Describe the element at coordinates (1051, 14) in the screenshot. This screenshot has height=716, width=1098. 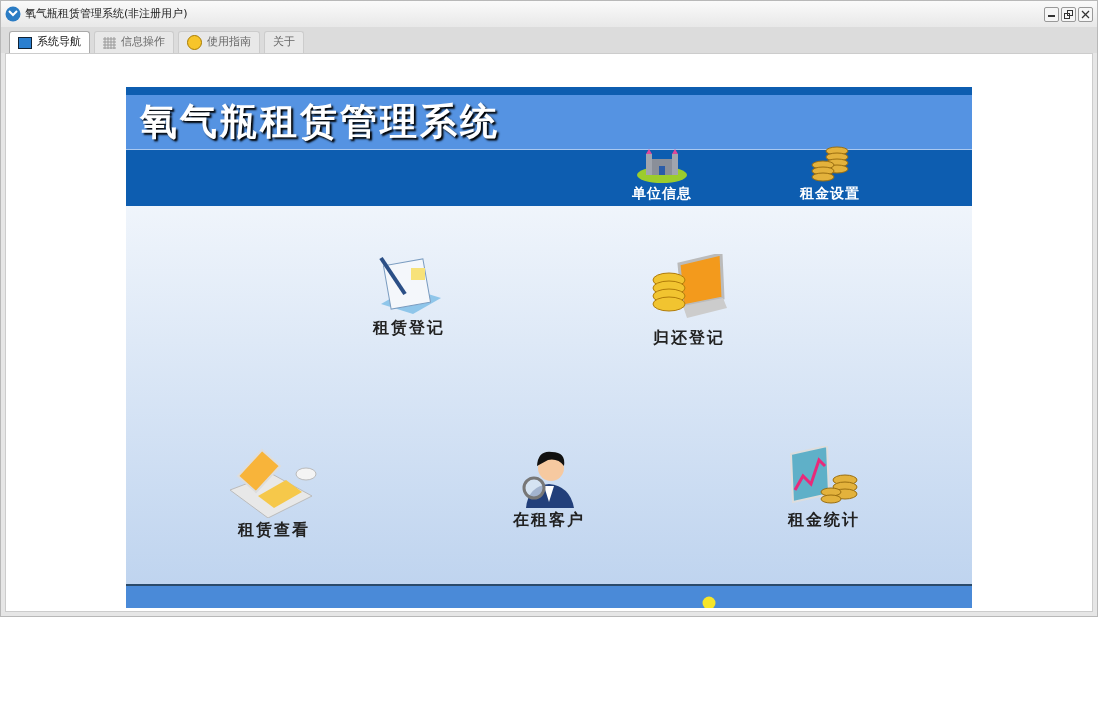
I see `minimize-button` at that location.